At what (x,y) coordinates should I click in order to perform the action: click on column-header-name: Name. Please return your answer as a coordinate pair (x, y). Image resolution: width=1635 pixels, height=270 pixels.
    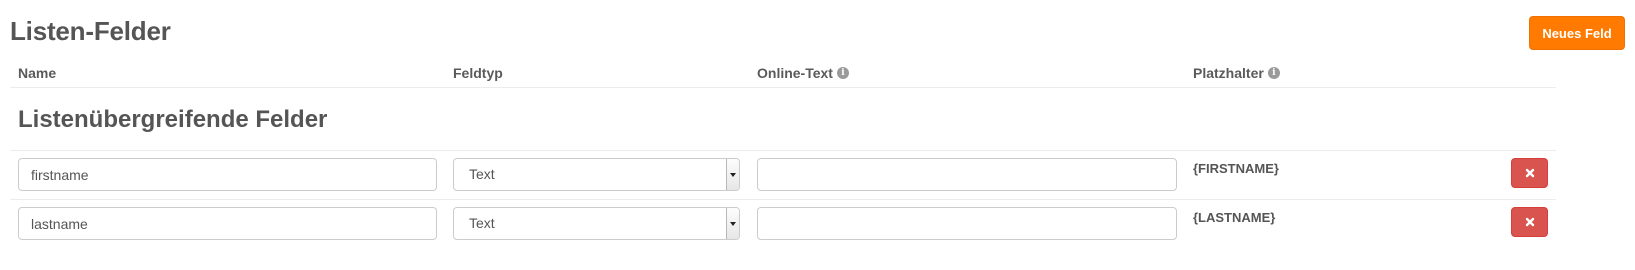
    Looking at the image, I should click on (37, 73).